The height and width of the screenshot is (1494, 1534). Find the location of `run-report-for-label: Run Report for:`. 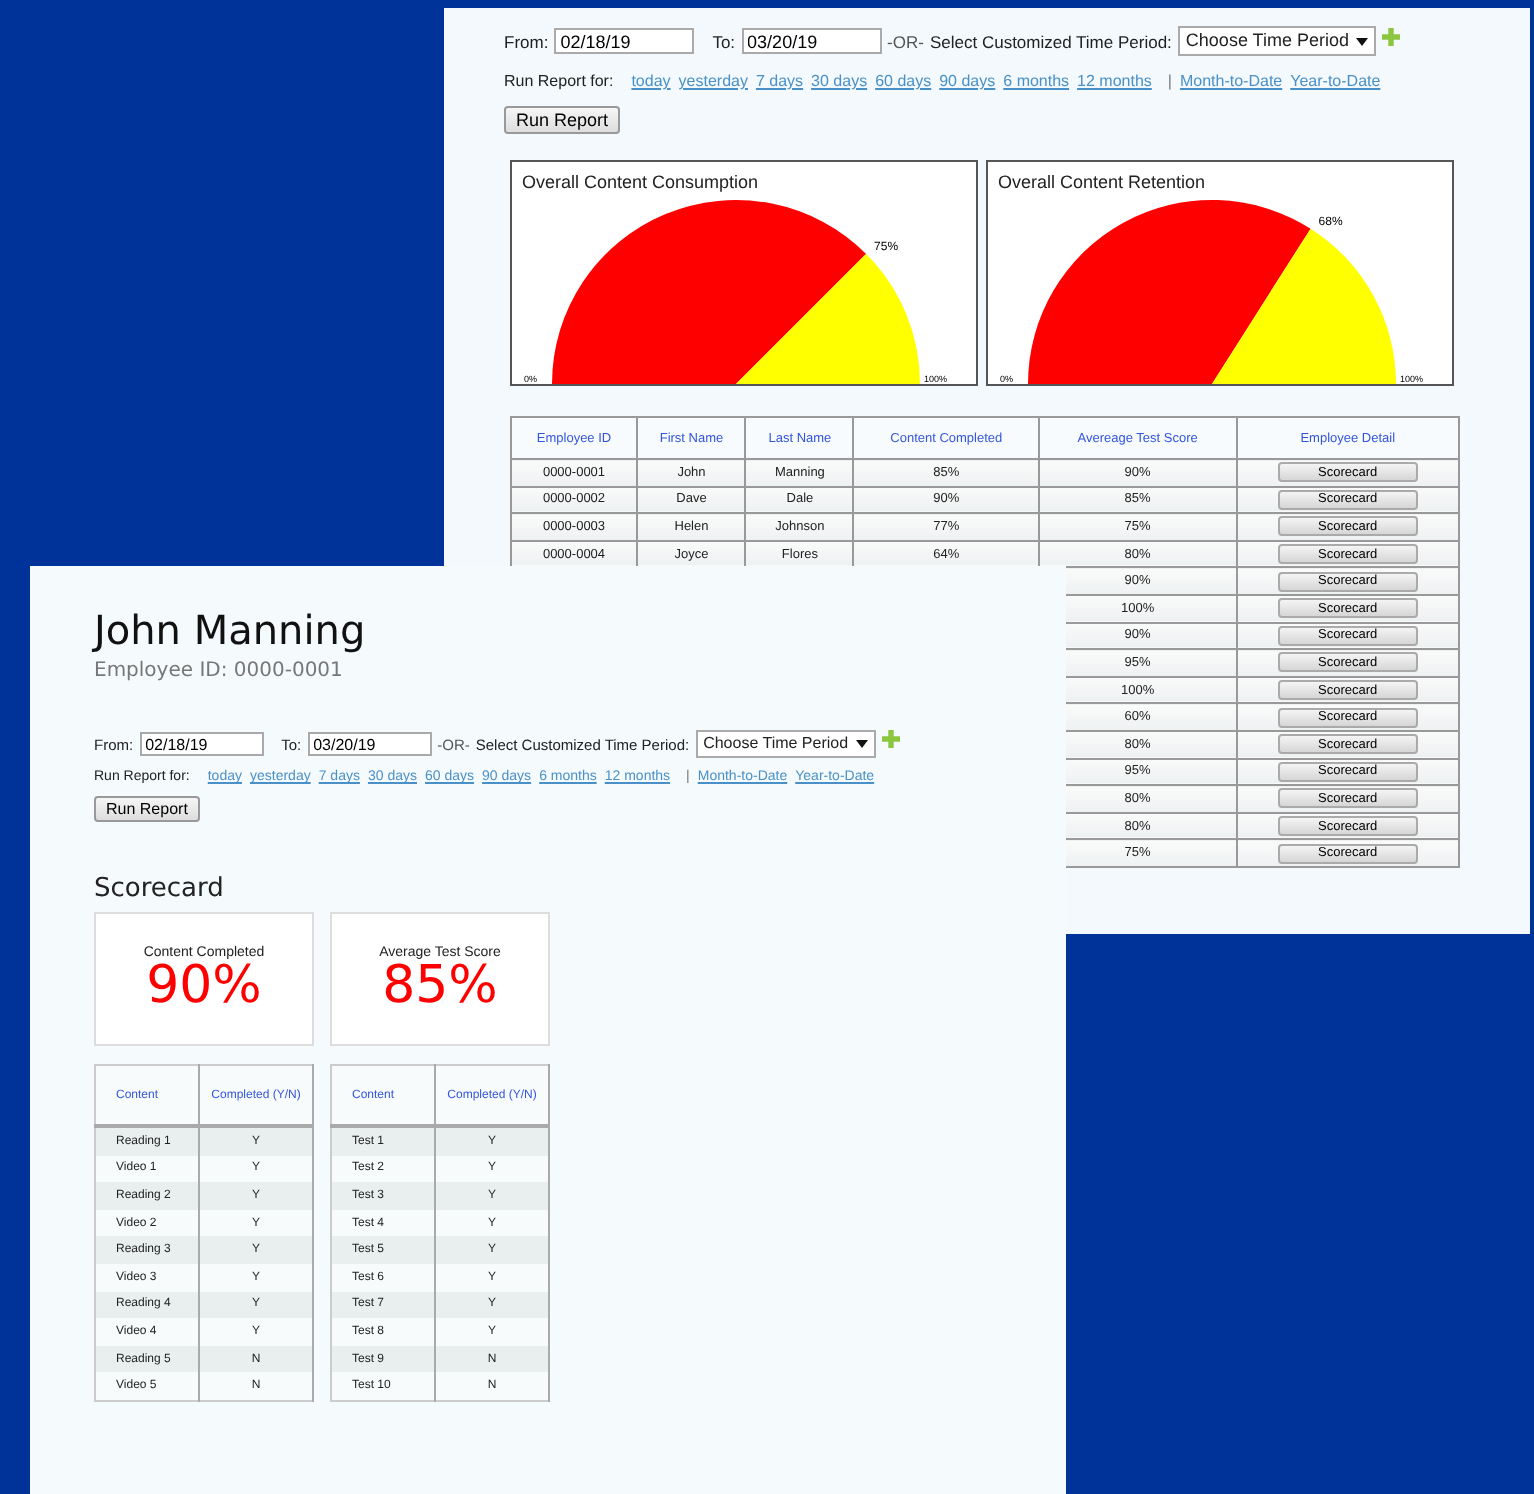

run-report-for-label: Run Report for: is located at coordinates (559, 81).